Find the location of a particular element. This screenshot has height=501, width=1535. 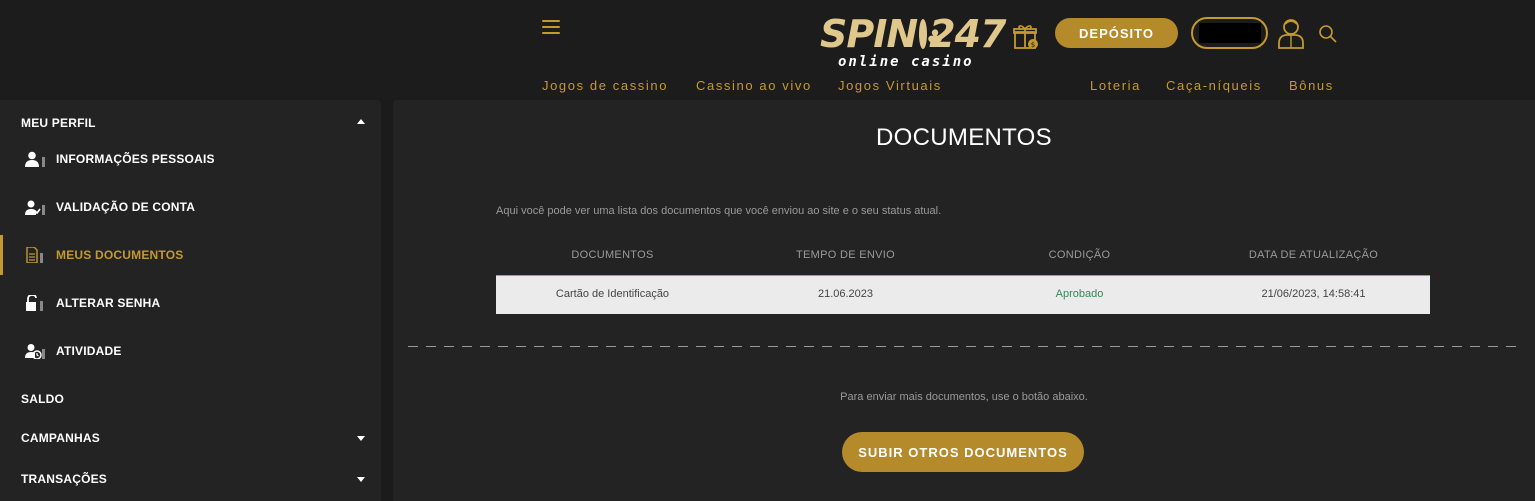

sidebar-item-label: MEUS DOCUMENTOS is located at coordinates (120, 255).